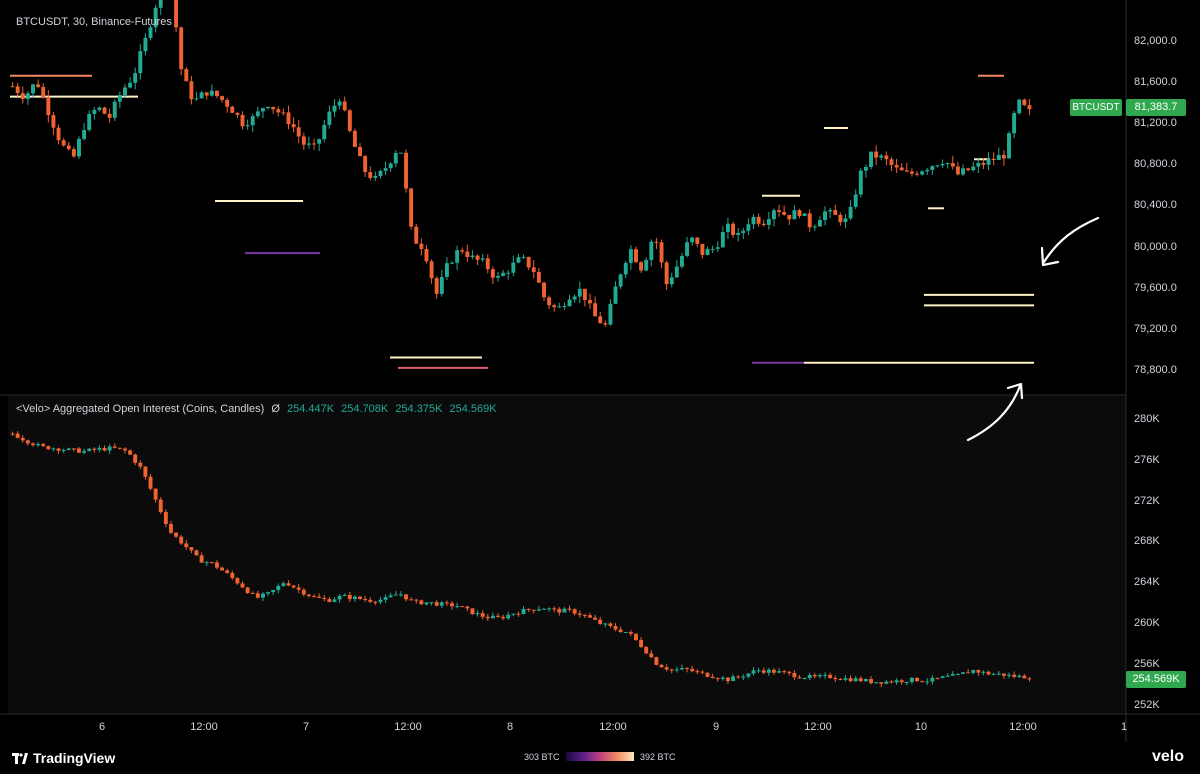  Describe the element at coordinates (1155, 82) in the screenshot. I see `price-axis-label: 81,600.0` at that location.